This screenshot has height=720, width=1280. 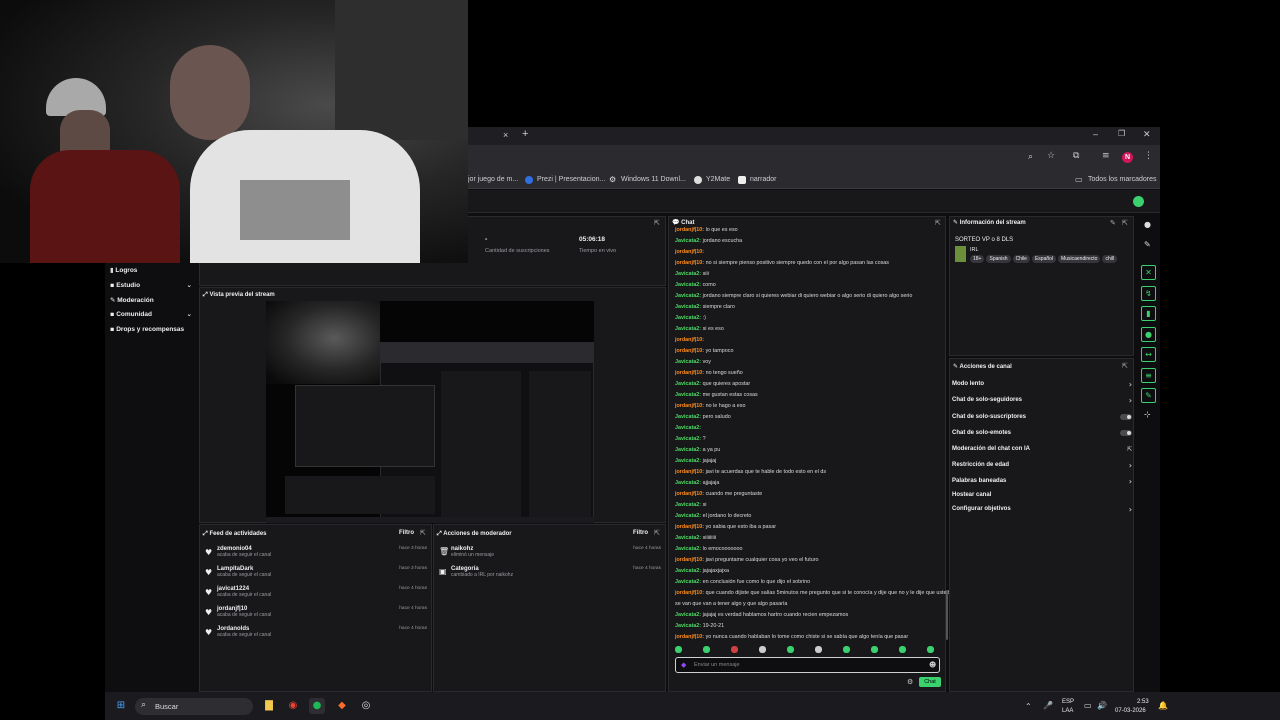 What do you see at coordinates (1122, 179) in the screenshot?
I see `all-bookmarks: Todos los marcadores` at bounding box center [1122, 179].